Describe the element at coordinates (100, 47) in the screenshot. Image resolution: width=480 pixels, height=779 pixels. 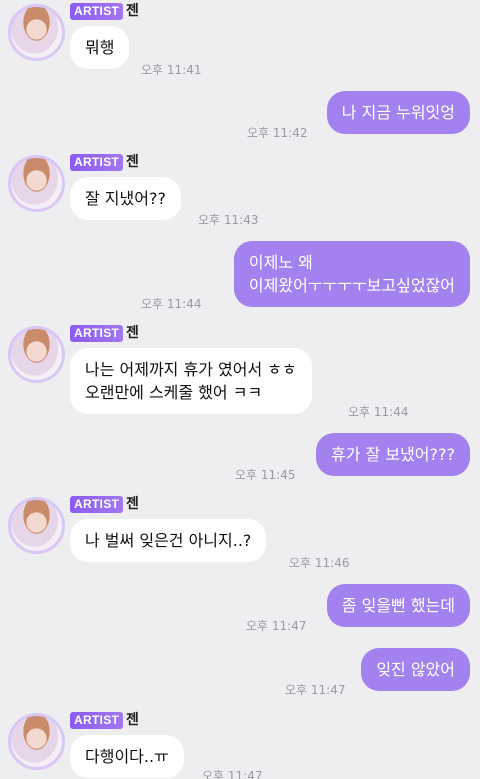
I see `message-bubble-incoming: 뭐행` at that location.